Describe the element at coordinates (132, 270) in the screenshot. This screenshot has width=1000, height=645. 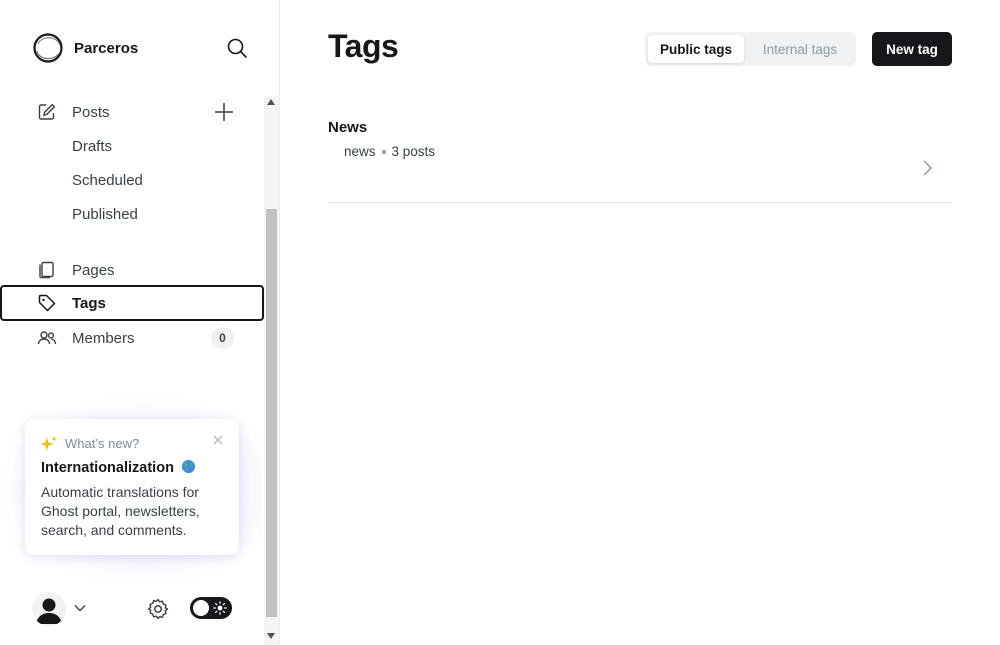
I see `nav-item-pages: Pages` at that location.